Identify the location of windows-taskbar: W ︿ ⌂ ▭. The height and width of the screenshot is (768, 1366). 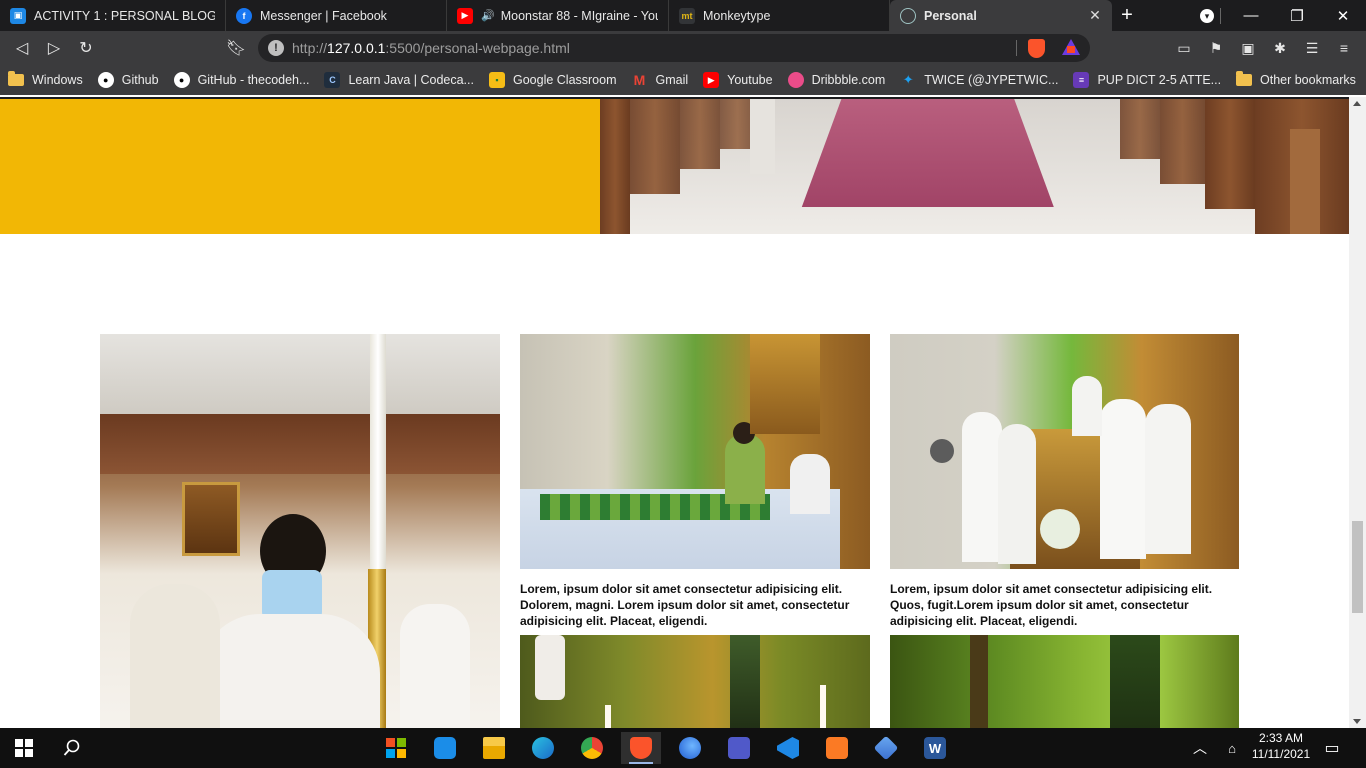
(683, 748).